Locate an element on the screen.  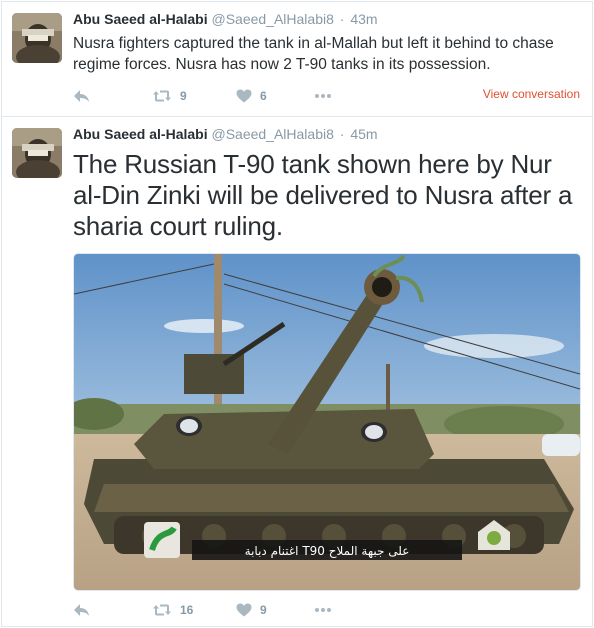
like-button: 6 is located at coordinates (251, 96).